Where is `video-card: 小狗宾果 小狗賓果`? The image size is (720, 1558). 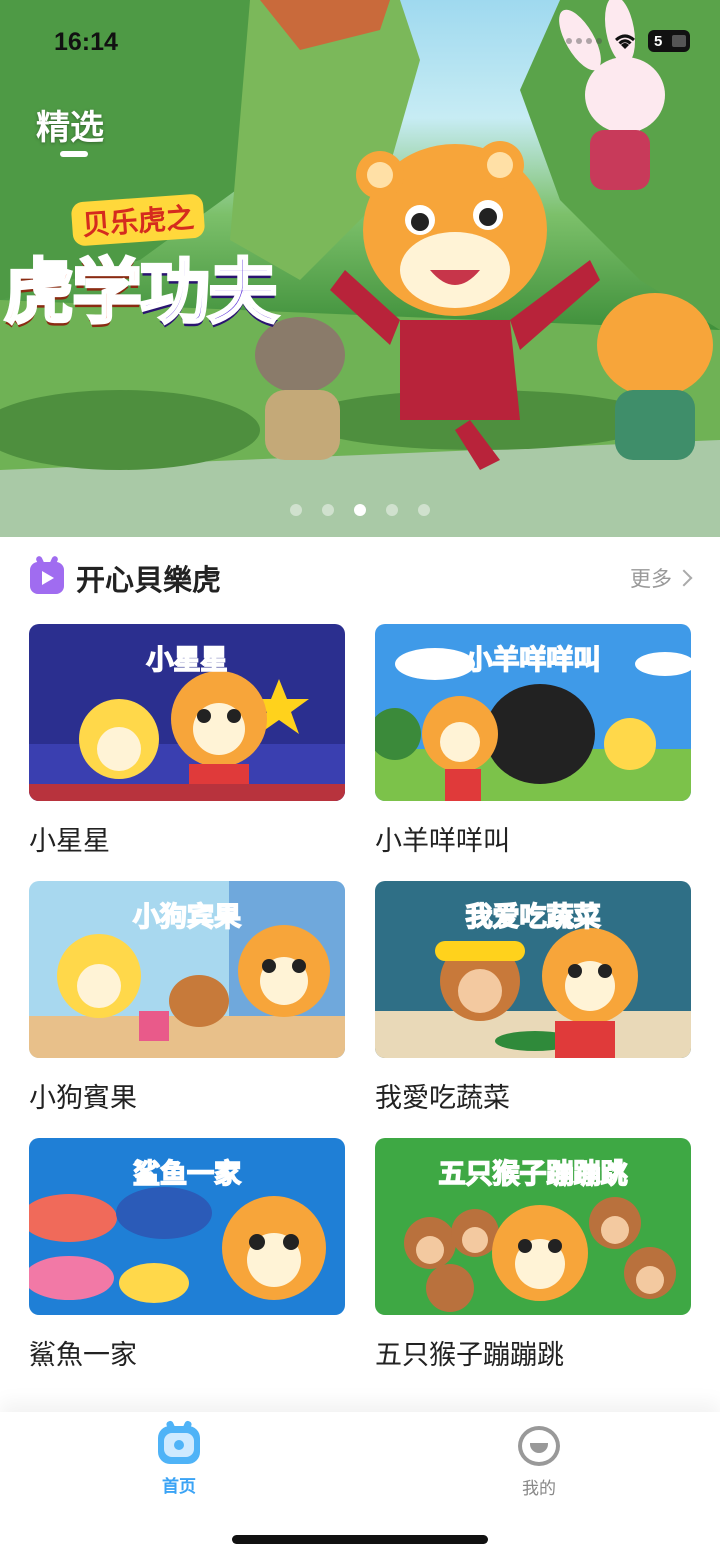
video-card: 小狗宾果 小狗賓果 is located at coordinates (187, 997).